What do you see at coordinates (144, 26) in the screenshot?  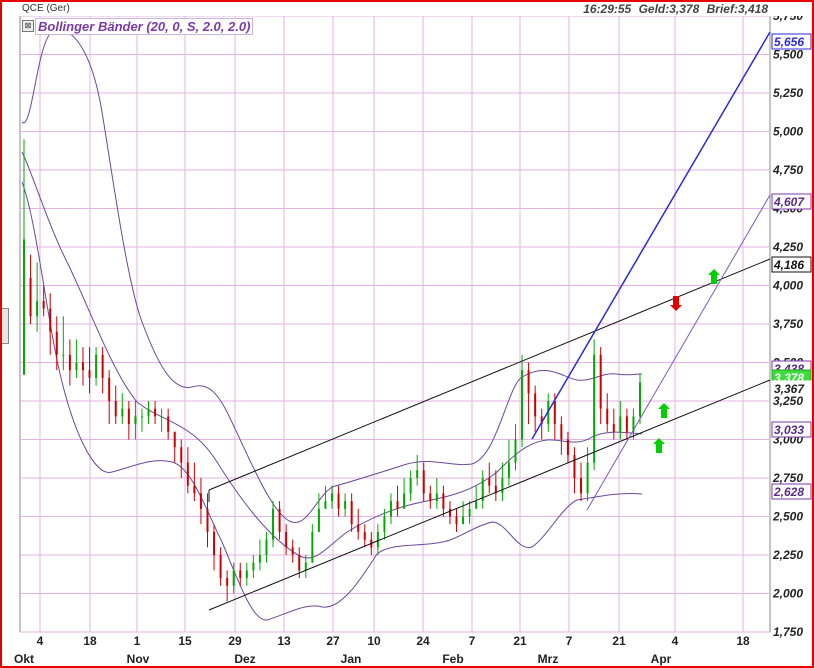 I see `indicator-label: Bollinger Bänder (20, 0, S, 2.0, 2.0)` at bounding box center [144, 26].